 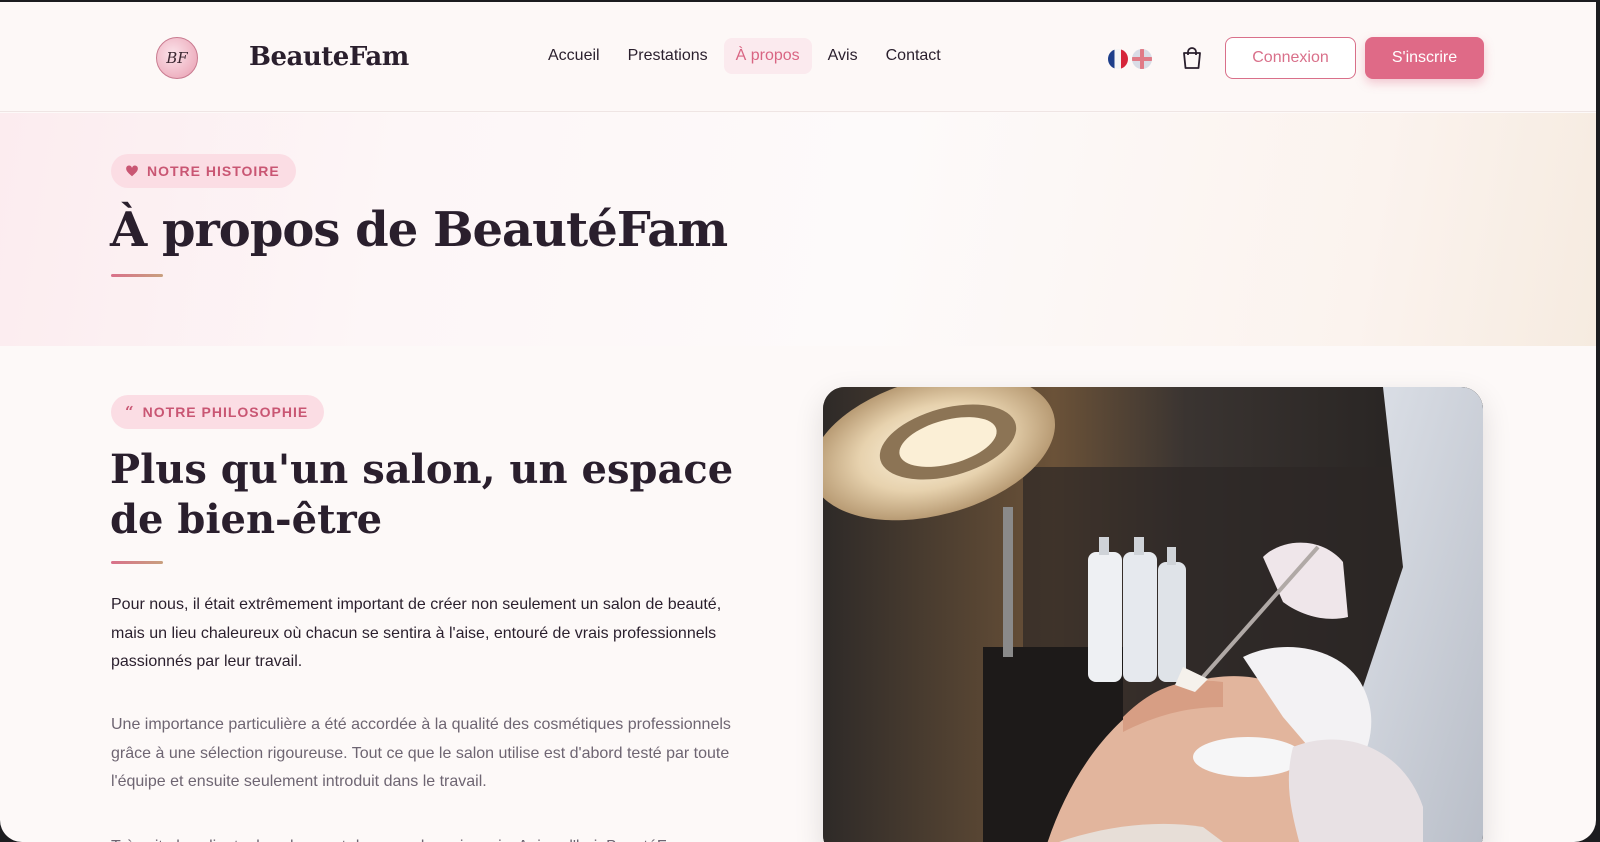 What do you see at coordinates (913, 56) in the screenshot?
I see `nav-contact: Contact` at bounding box center [913, 56].